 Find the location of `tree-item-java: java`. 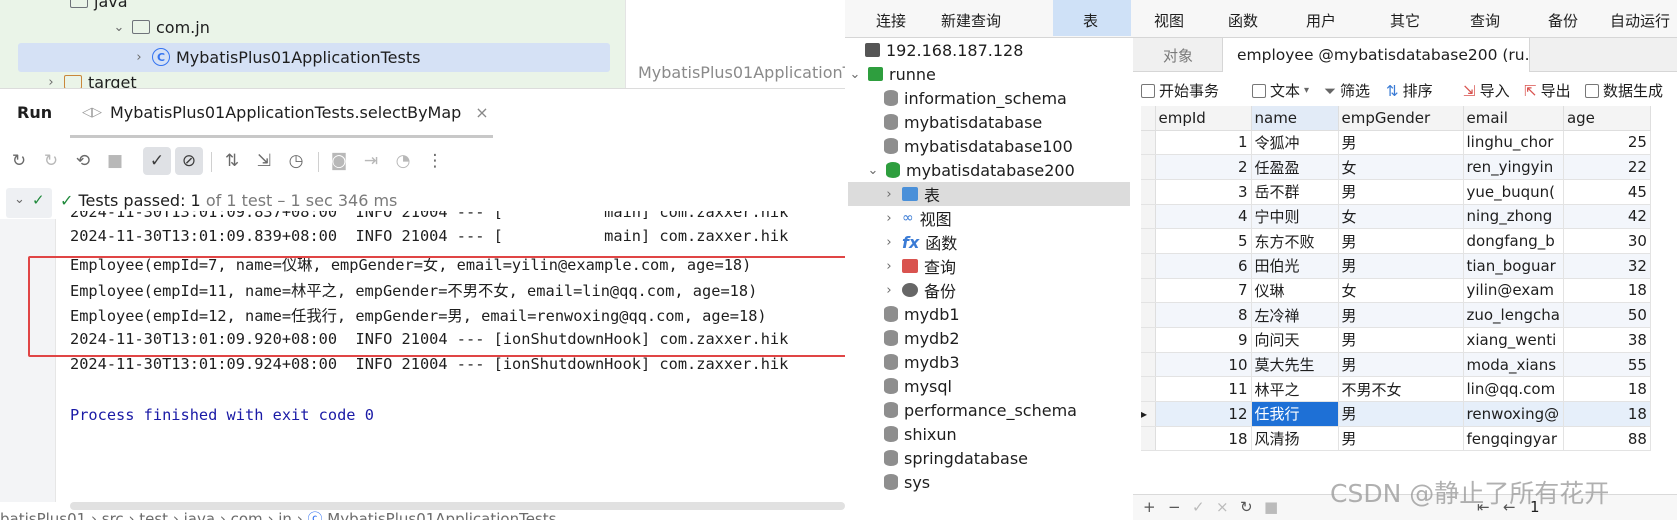

tree-item-java: java is located at coordinates (99, 7).